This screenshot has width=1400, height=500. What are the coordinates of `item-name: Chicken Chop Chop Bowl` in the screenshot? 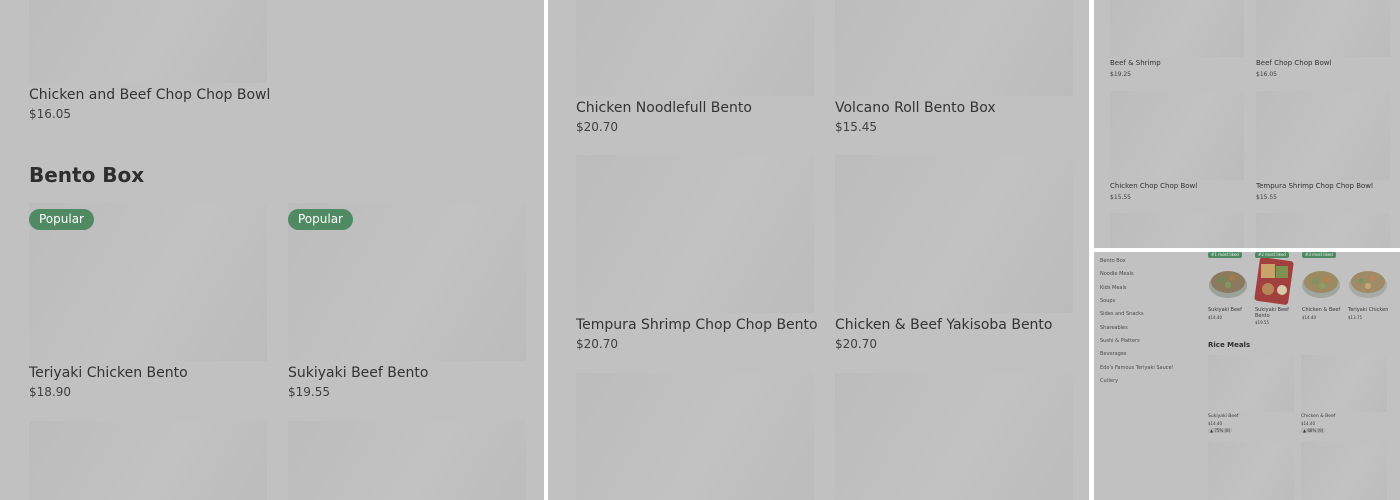 It's located at (1153, 186).